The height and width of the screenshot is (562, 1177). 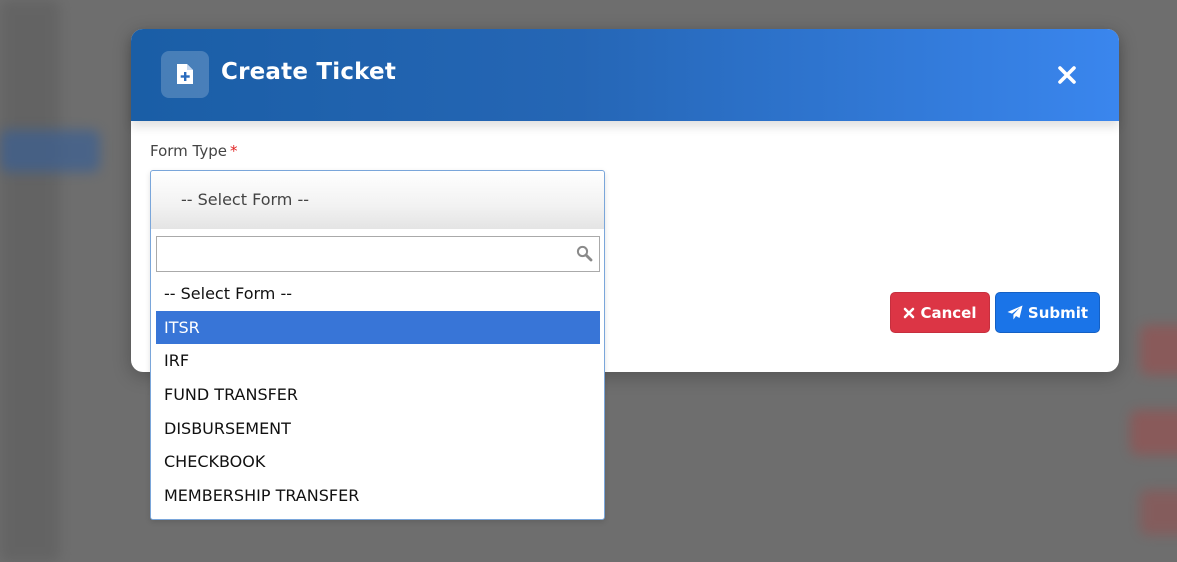 What do you see at coordinates (378, 429) in the screenshot?
I see `select-option-disbursement: DISBURSEMENT` at bounding box center [378, 429].